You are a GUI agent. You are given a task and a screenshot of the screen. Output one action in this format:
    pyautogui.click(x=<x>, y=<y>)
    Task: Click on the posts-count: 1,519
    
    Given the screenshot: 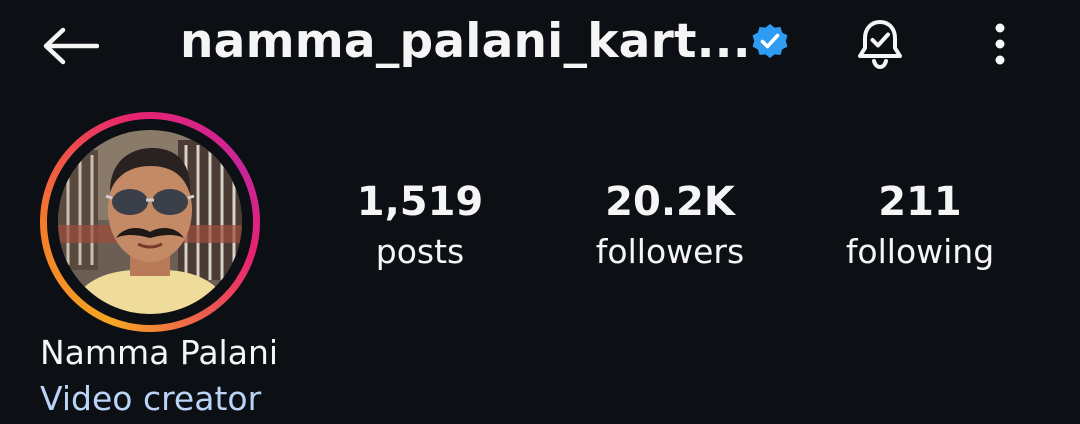 What is the action you would take?
    pyautogui.click(x=420, y=202)
    